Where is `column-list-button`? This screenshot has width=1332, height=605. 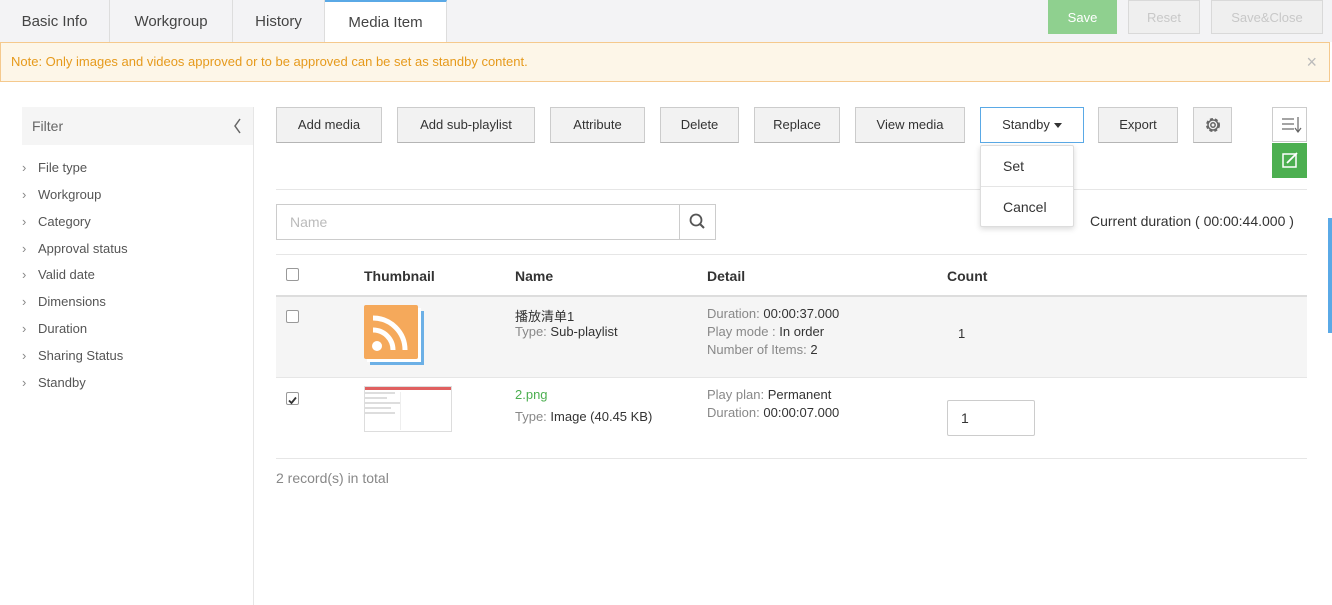
column-list-button is located at coordinates (1289, 124).